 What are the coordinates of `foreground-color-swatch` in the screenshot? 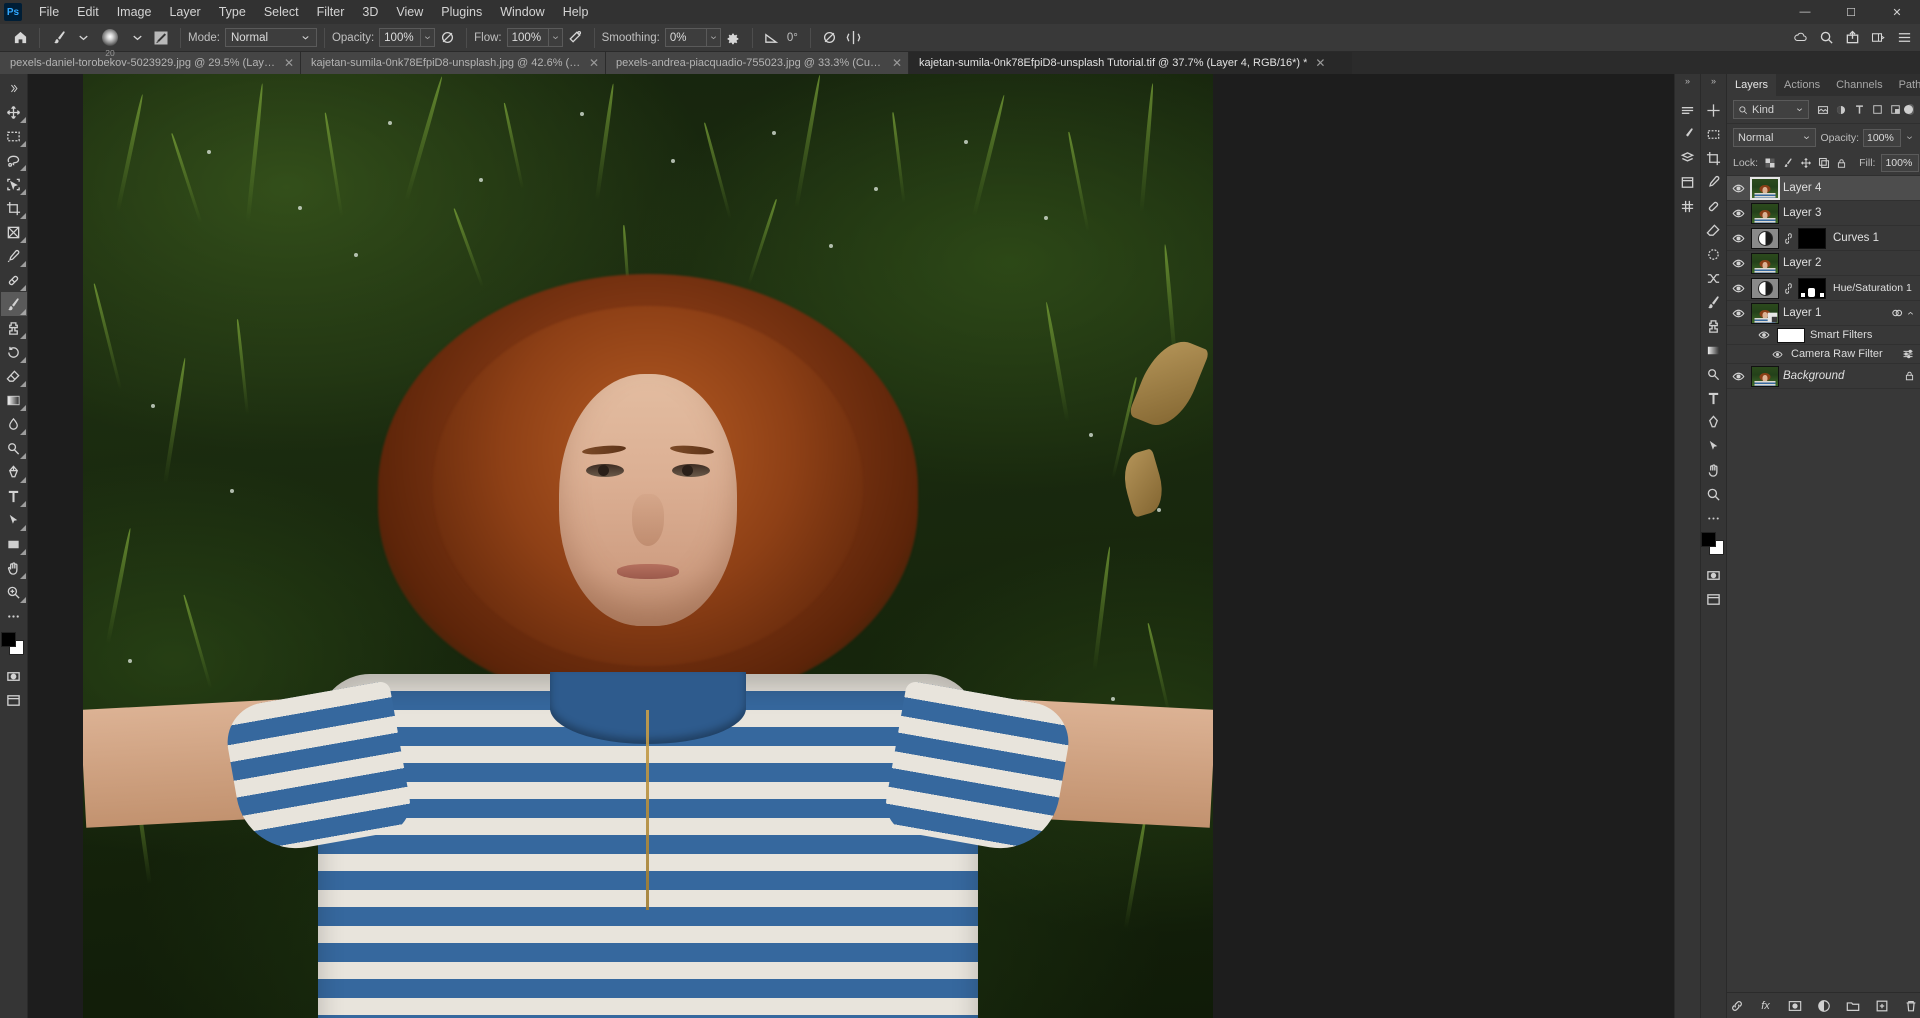 It's located at (8, 639).